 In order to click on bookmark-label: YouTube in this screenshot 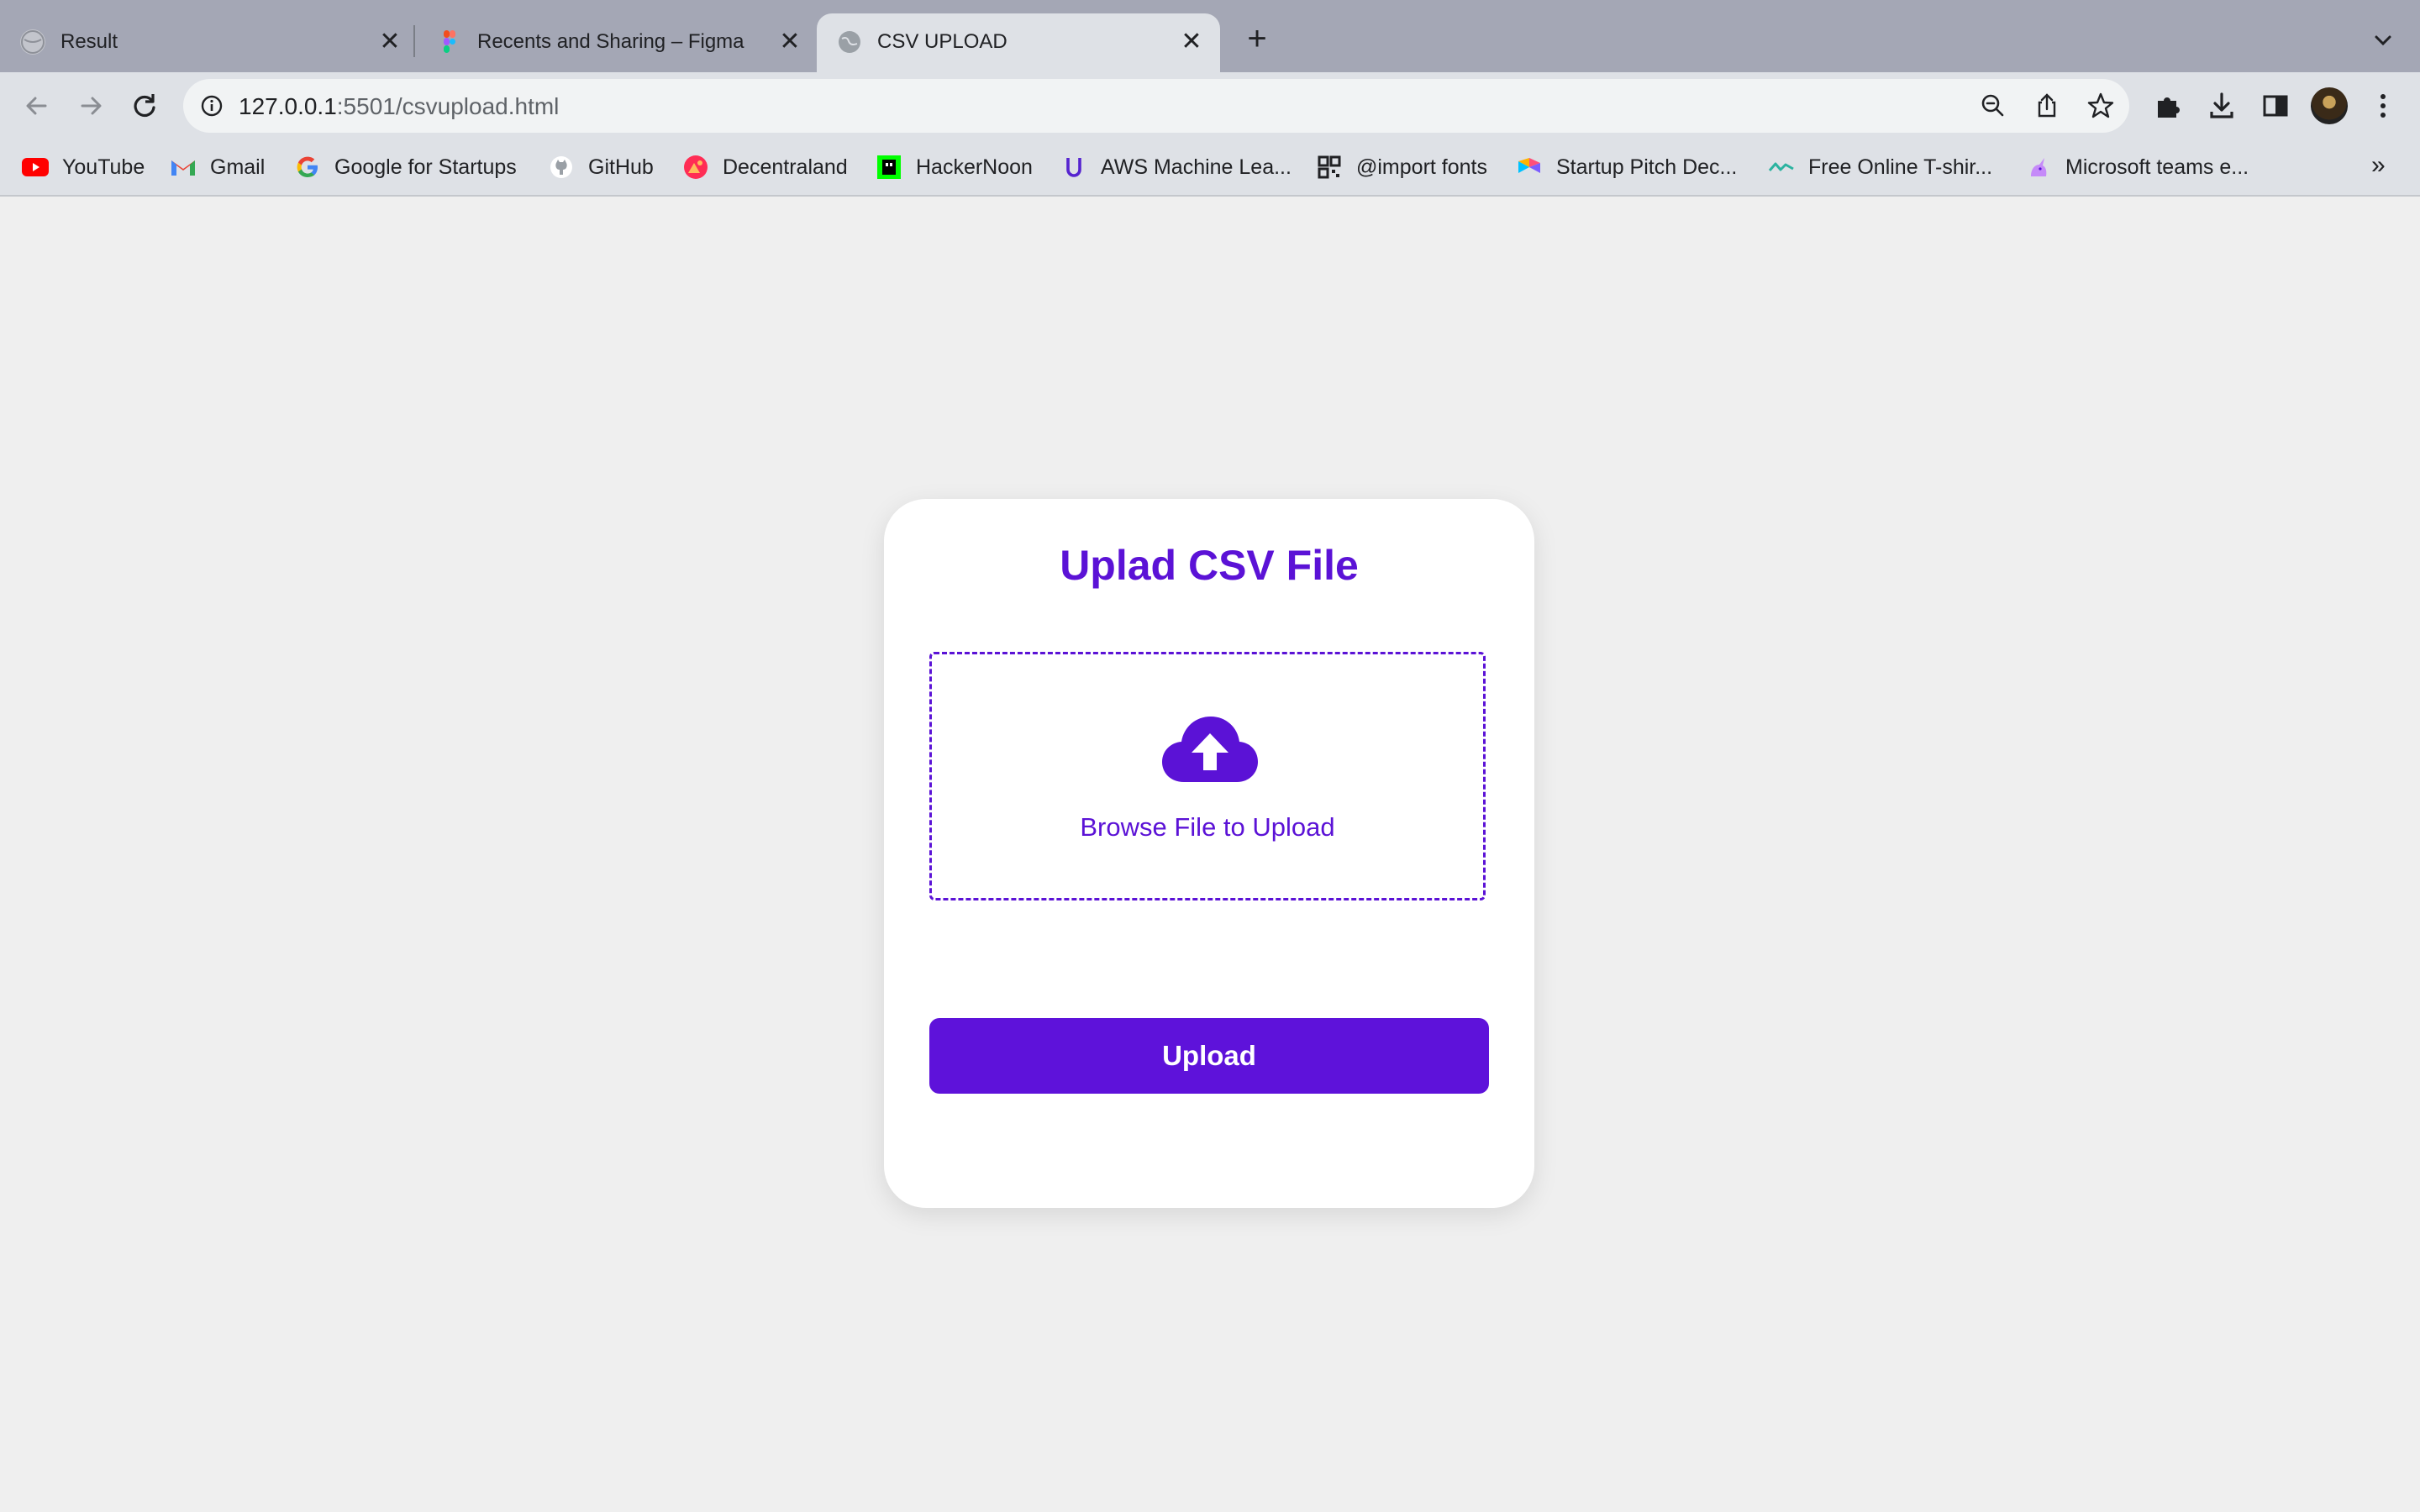, I will do `click(103, 167)`.